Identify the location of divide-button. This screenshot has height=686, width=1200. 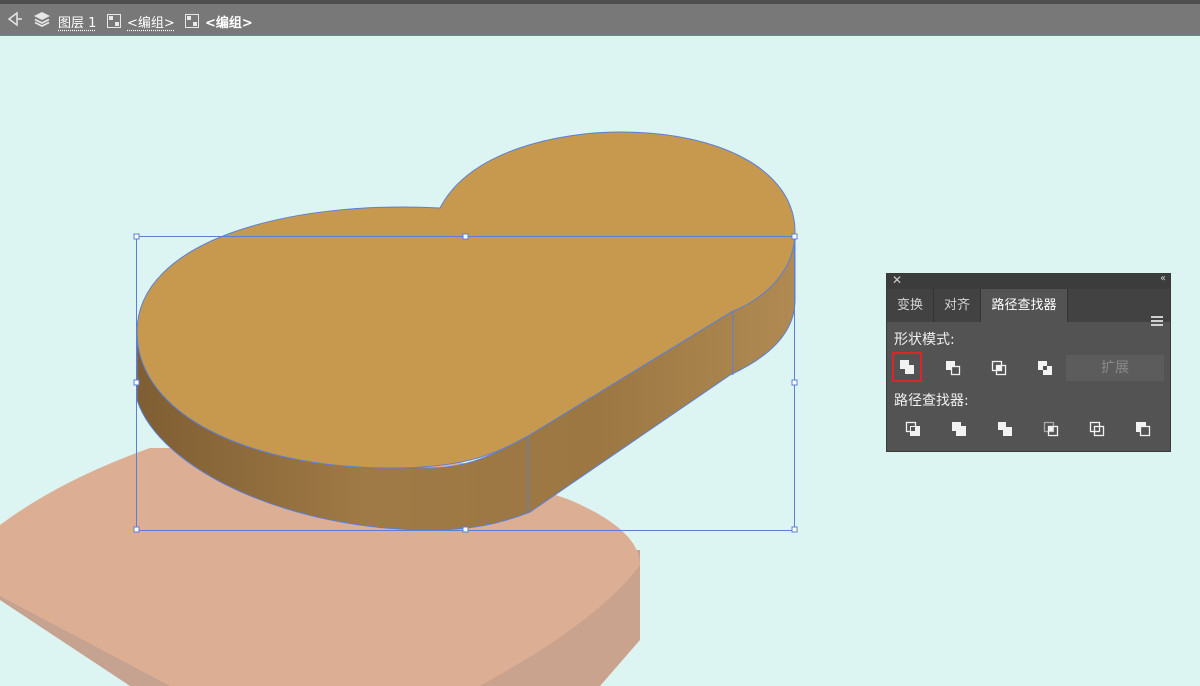
(913, 429).